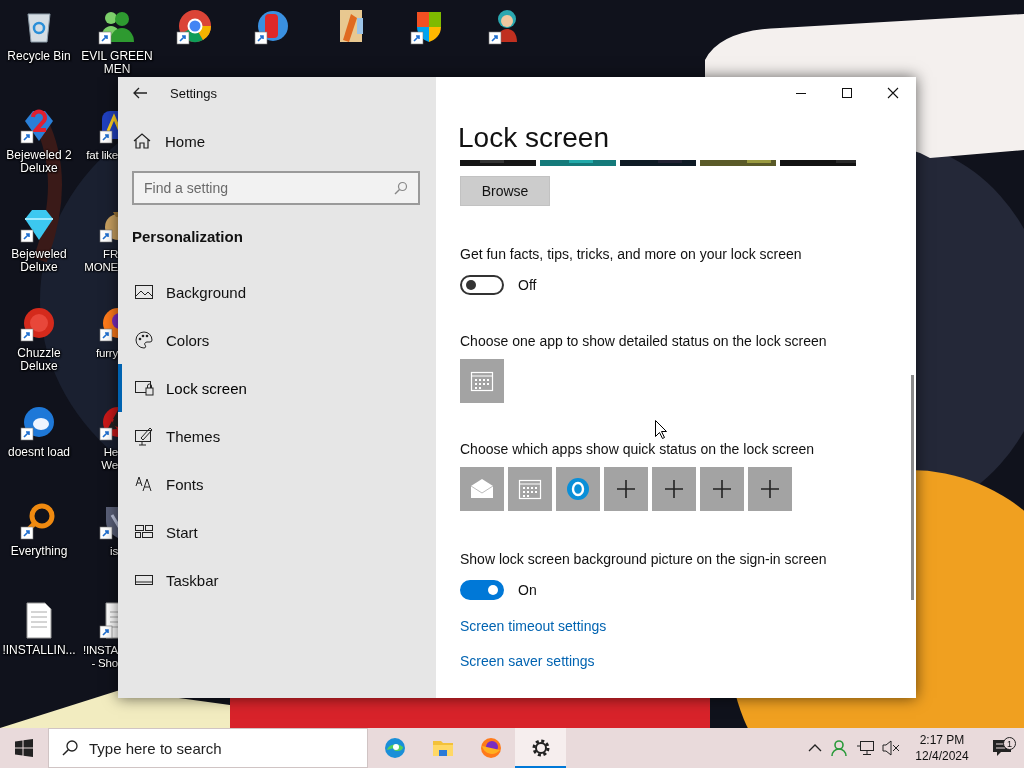 This screenshot has height=768, width=1024. Describe the element at coordinates (24, 748) in the screenshot. I see `windows-logo-icon` at that location.